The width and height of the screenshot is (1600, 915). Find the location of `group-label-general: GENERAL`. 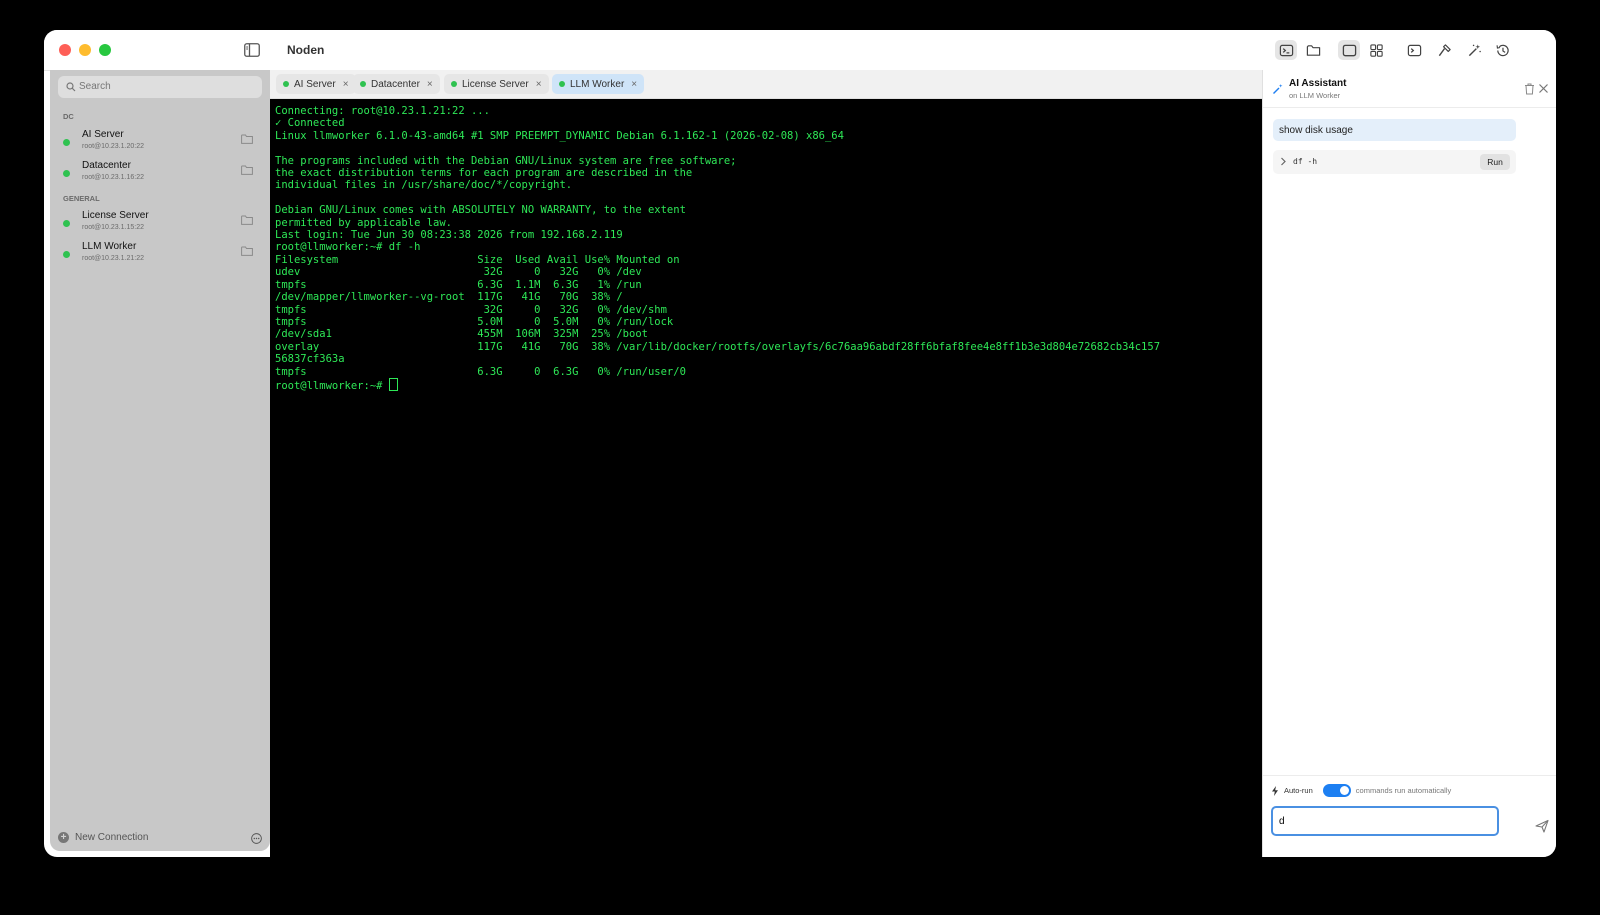

group-label-general: GENERAL is located at coordinates (81, 198).